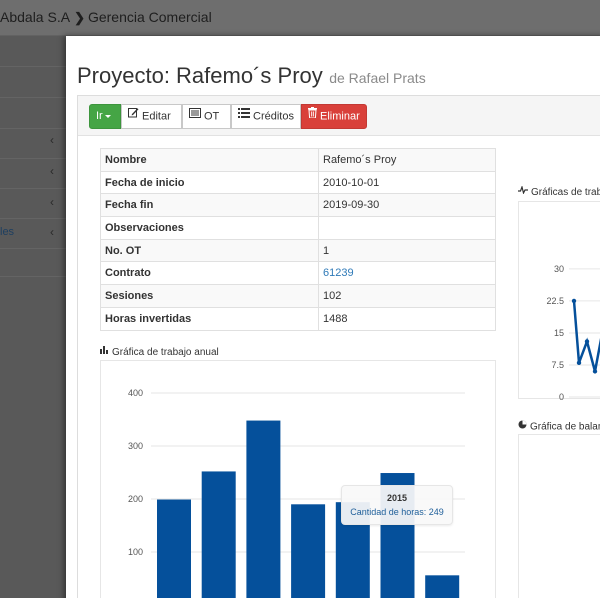 Image resolution: width=600 pixels, height=598 pixels. Describe the element at coordinates (209, 318) in the screenshot. I see `details-label: Horas invertidas` at that location.